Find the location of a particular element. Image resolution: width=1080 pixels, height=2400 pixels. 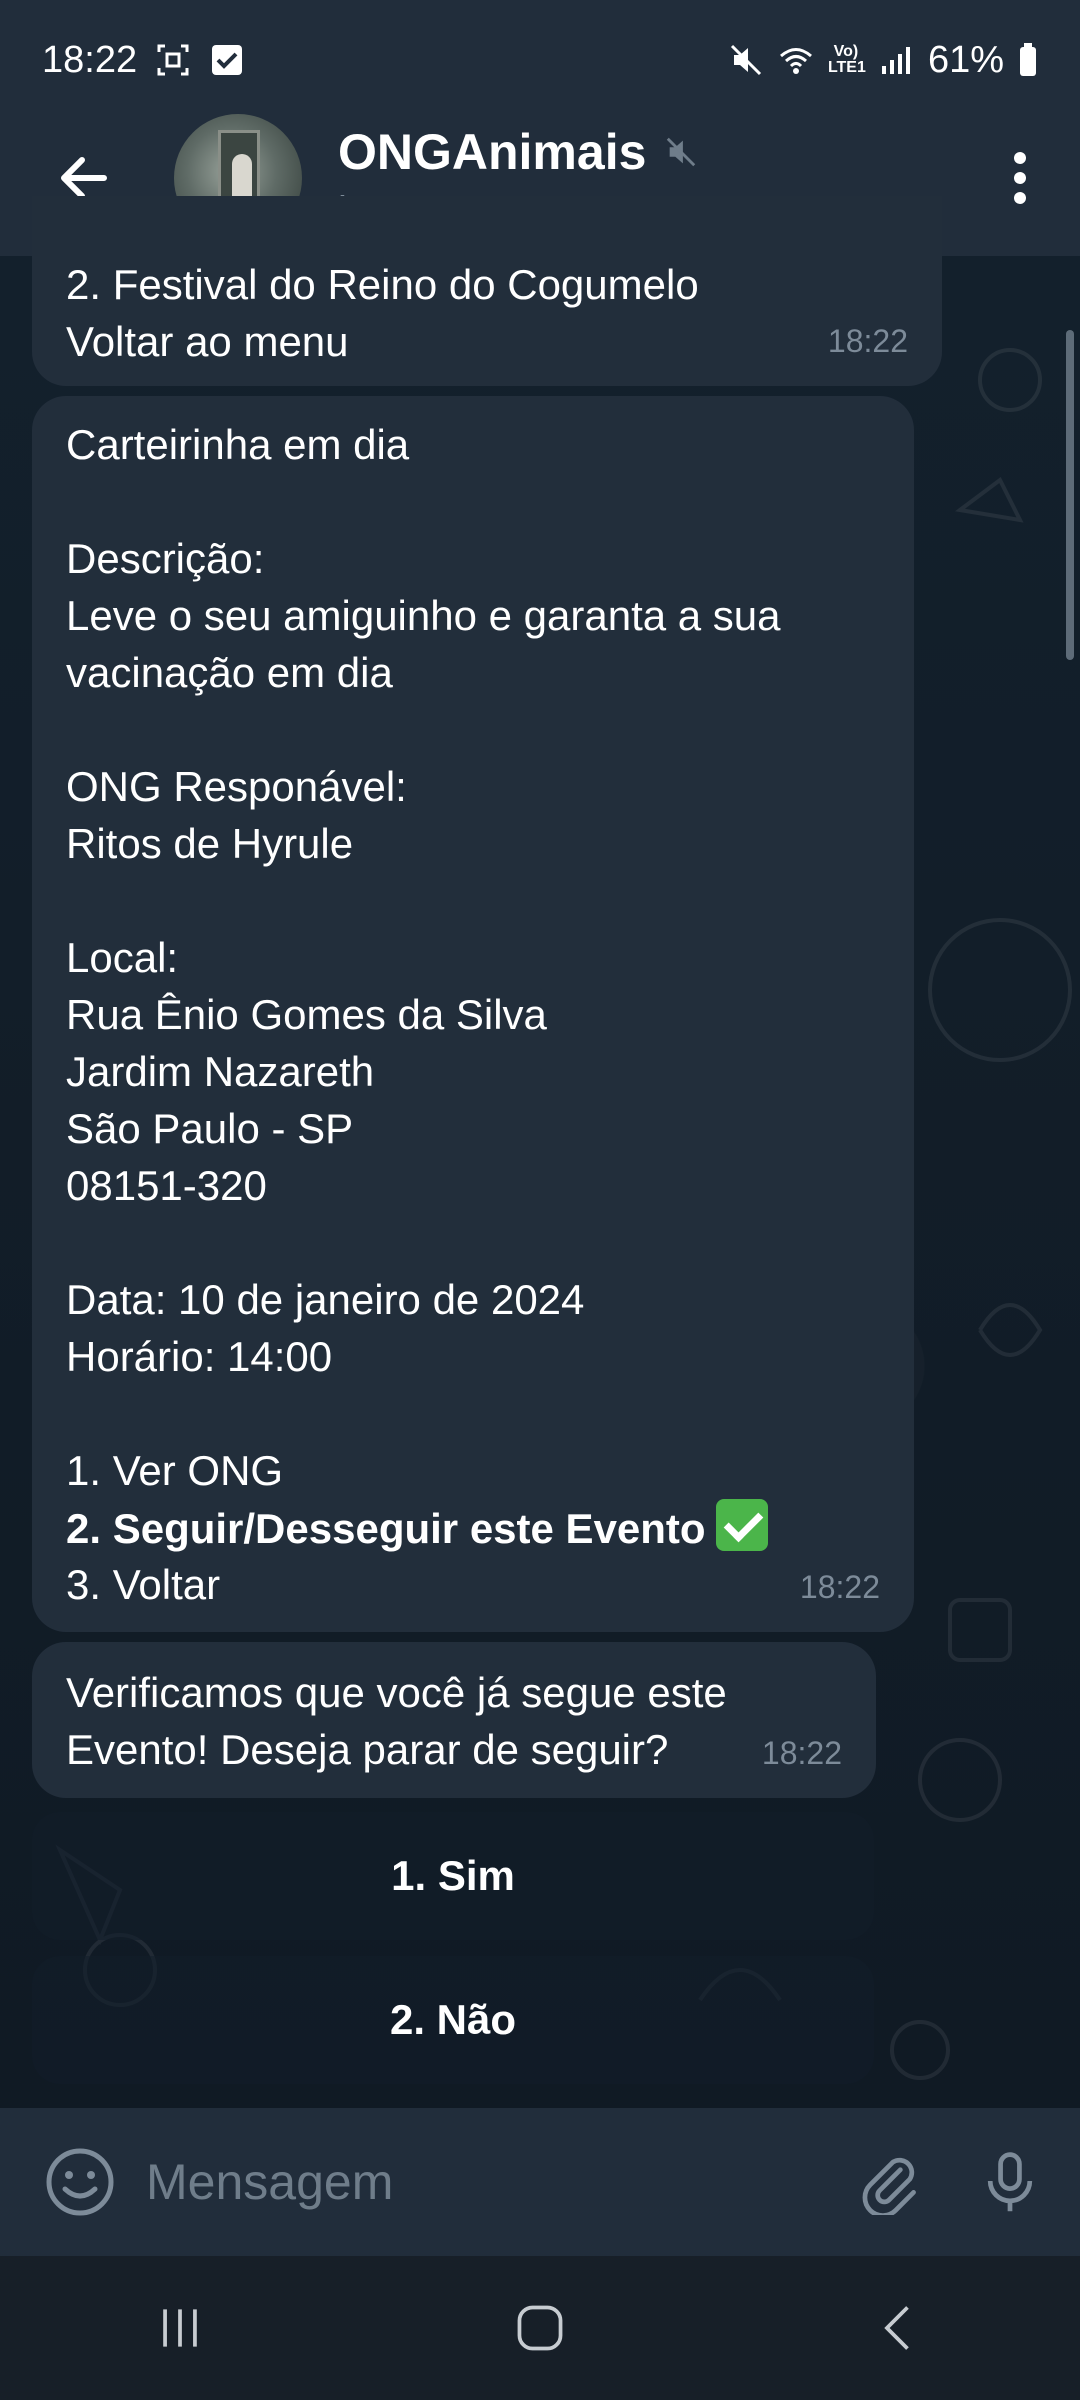

message-line: São Paulo - SP is located at coordinates (210, 1128).